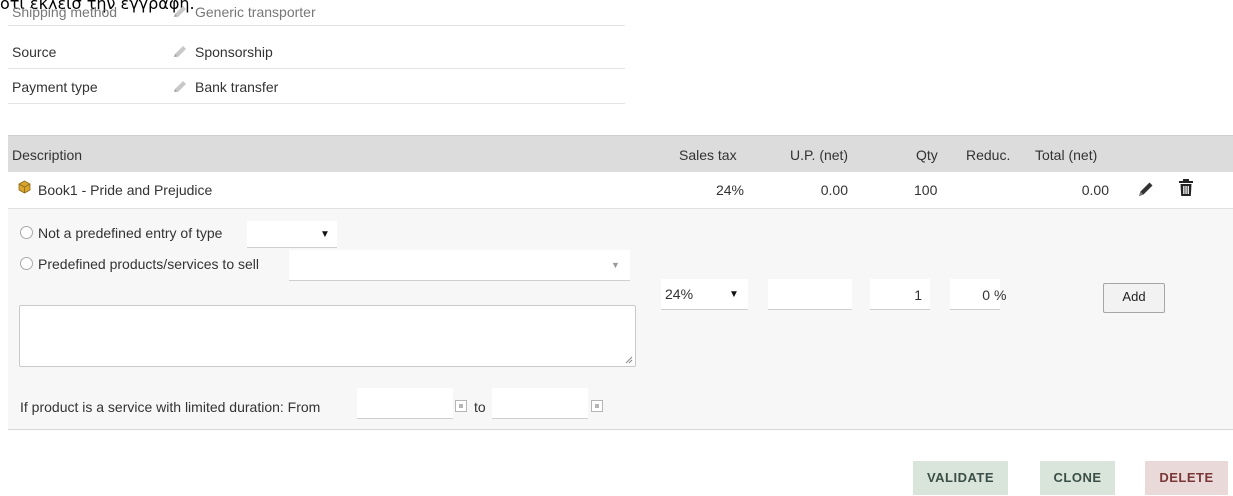  What do you see at coordinates (918, 295) in the screenshot?
I see `quantity-value: 1` at bounding box center [918, 295].